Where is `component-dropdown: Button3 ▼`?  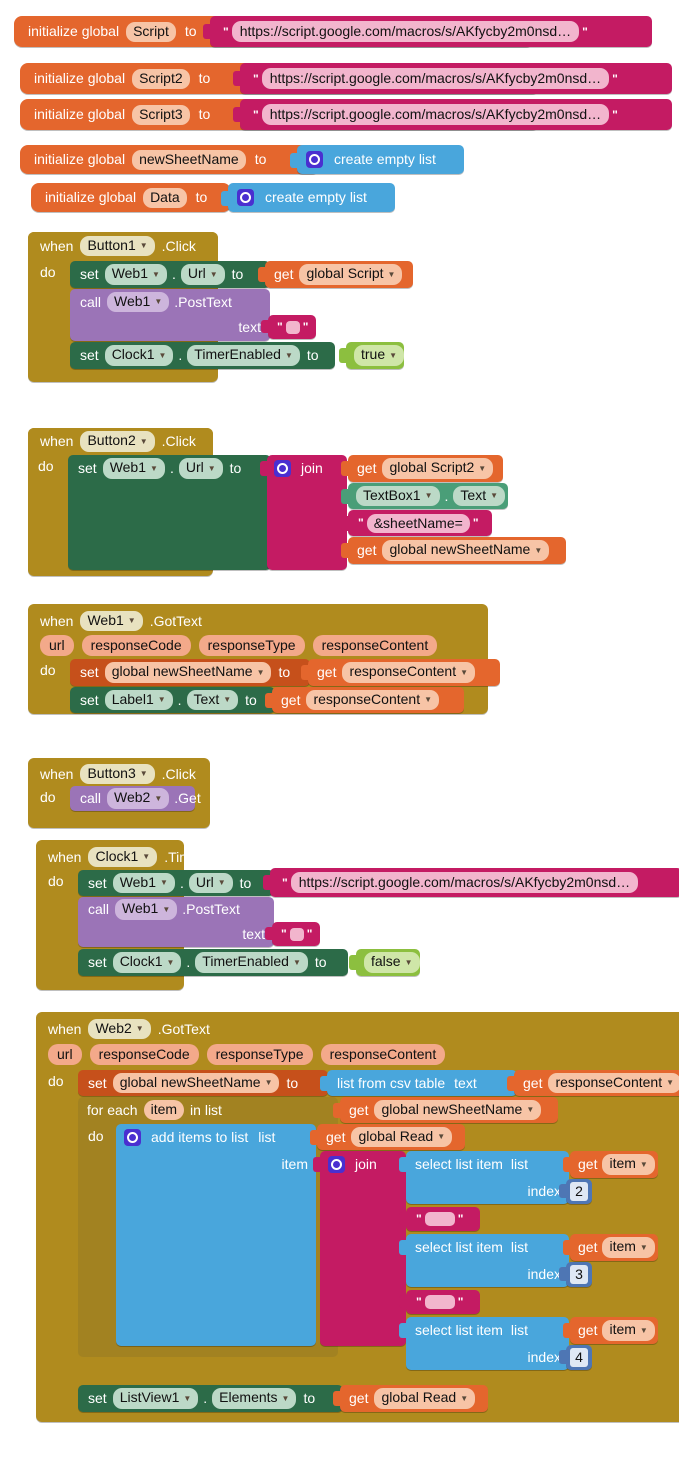 component-dropdown: Button3 ▼ is located at coordinates (117, 774).